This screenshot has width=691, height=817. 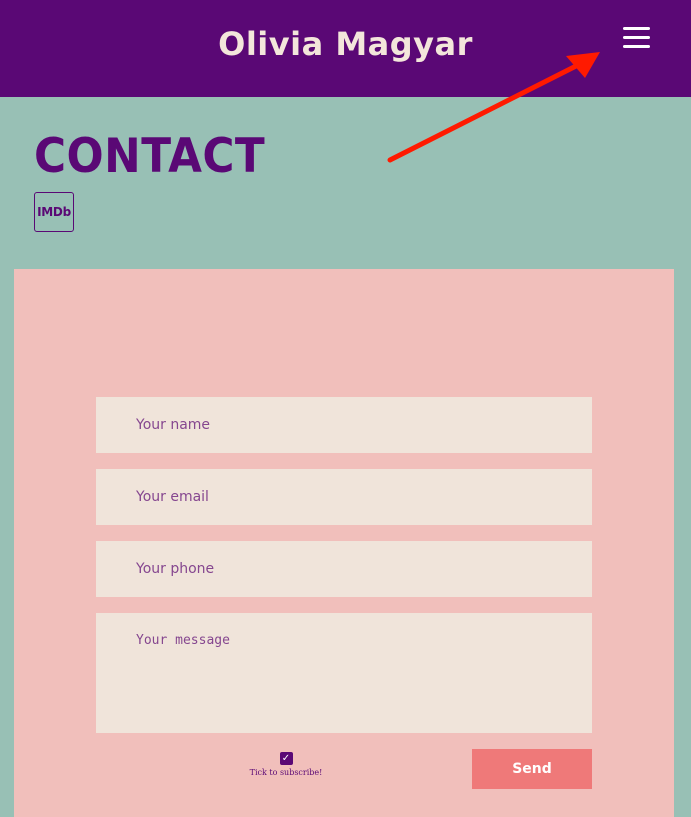 I want to click on send-button: Send, so click(x=532, y=769).